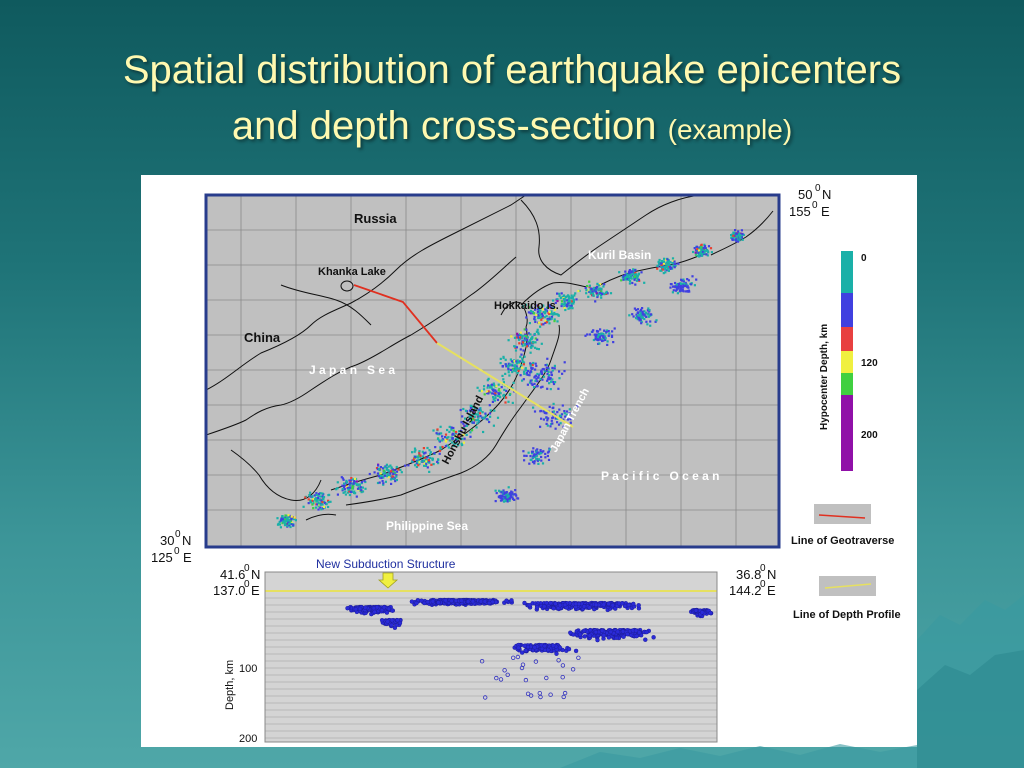 The width and height of the screenshot is (1024, 768). I want to click on profile-ylabel: Depth, km, so click(230, 685).